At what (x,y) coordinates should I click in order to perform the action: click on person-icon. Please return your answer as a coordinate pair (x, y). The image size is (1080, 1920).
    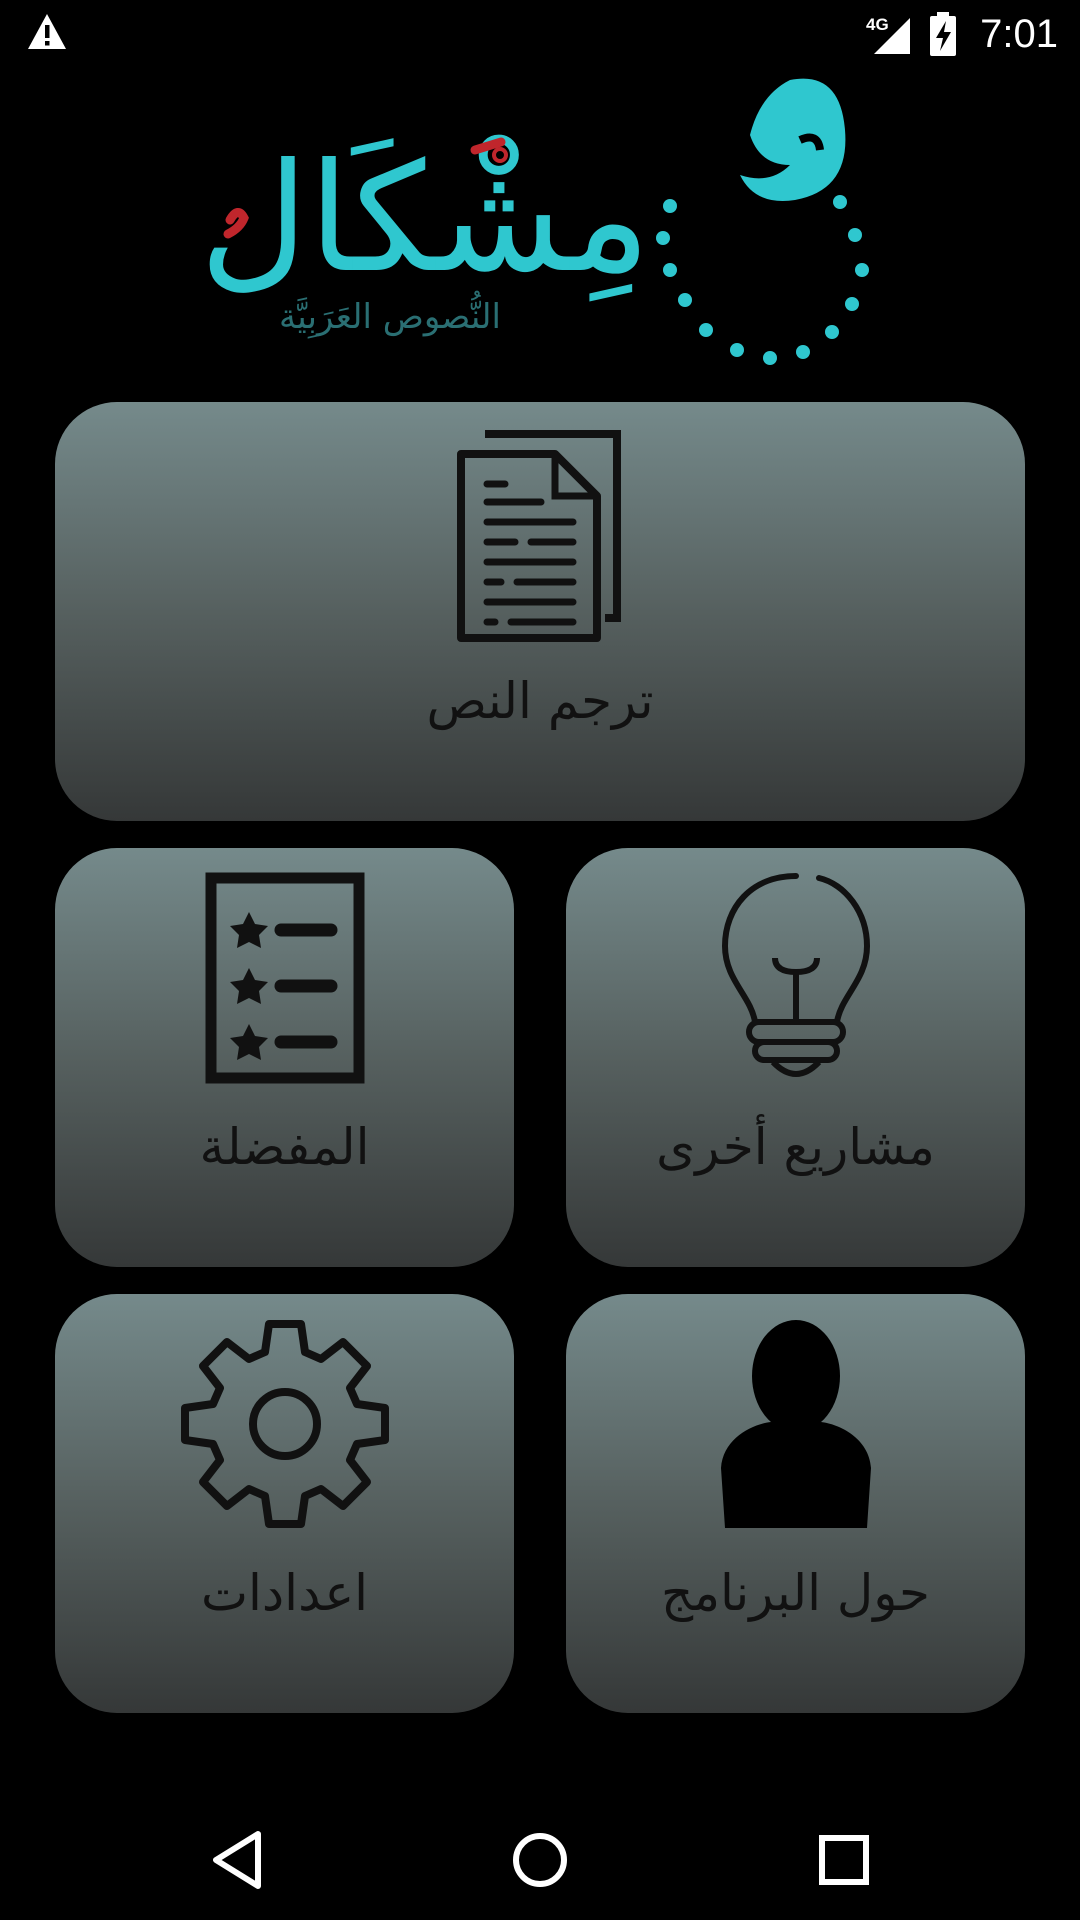
    Looking at the image, I should click on (795, 1424).